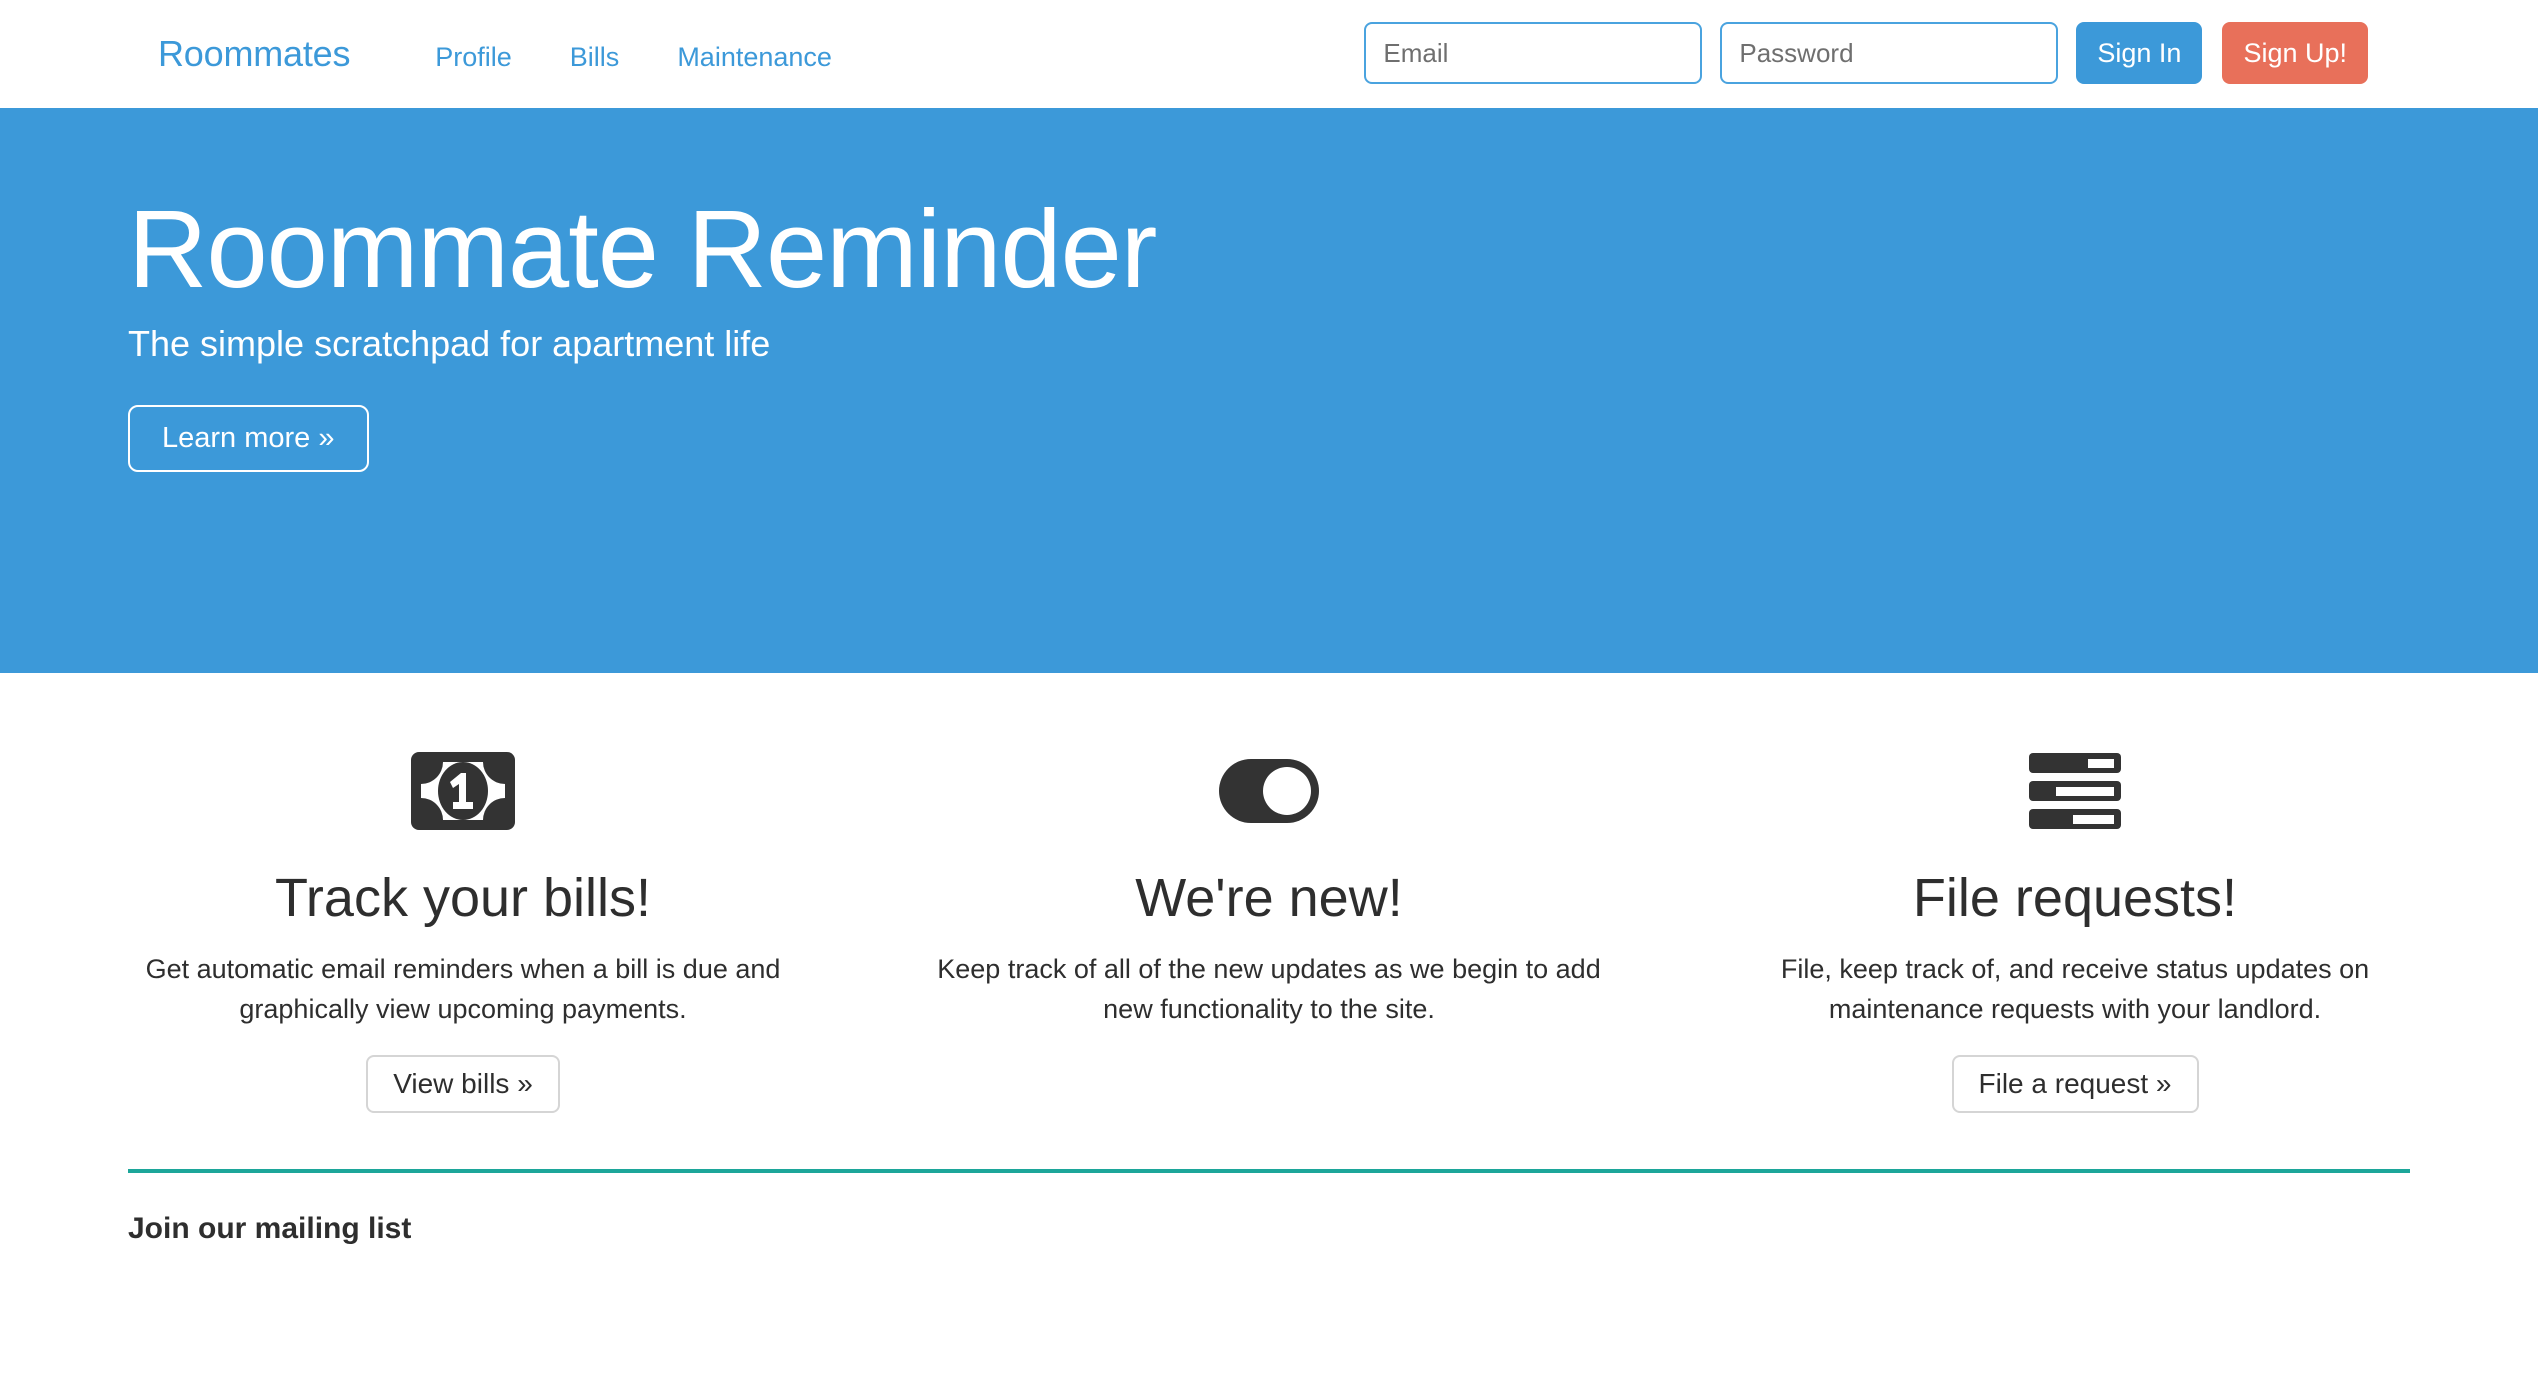 The image size is (2538, 1392). Describe the element at coordinates (463, 791) in the screenshot. I see `money-bill-icon` at that location.